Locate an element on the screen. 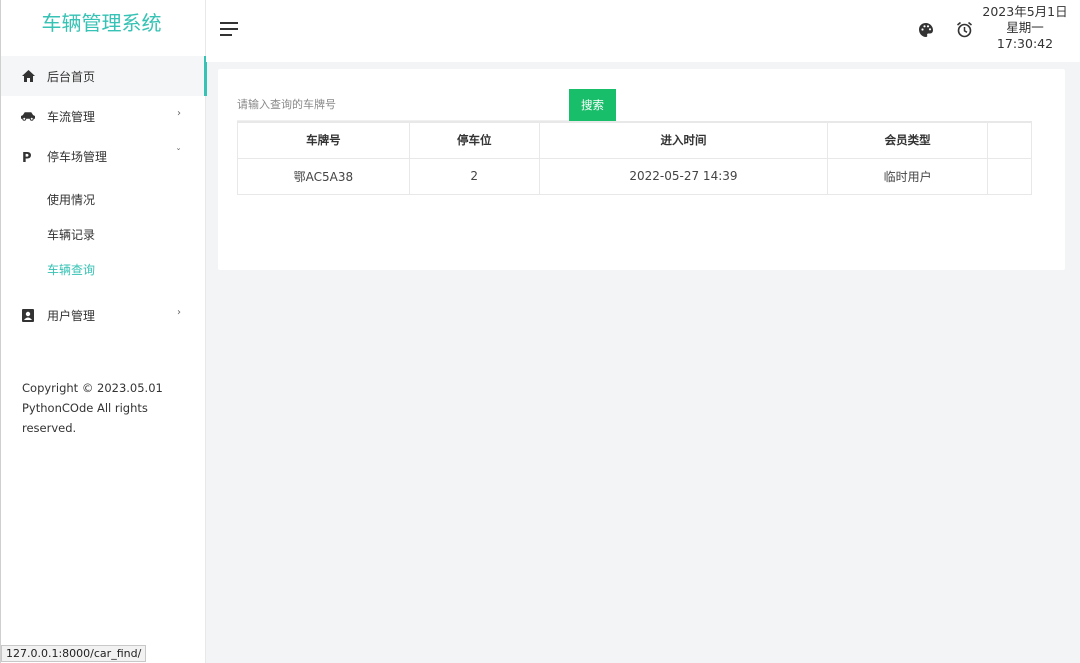 The width and height of the screenshot is (1080, 663). sidebar-subitem-records: 车辆记录 is located at coordinates (104, 234).